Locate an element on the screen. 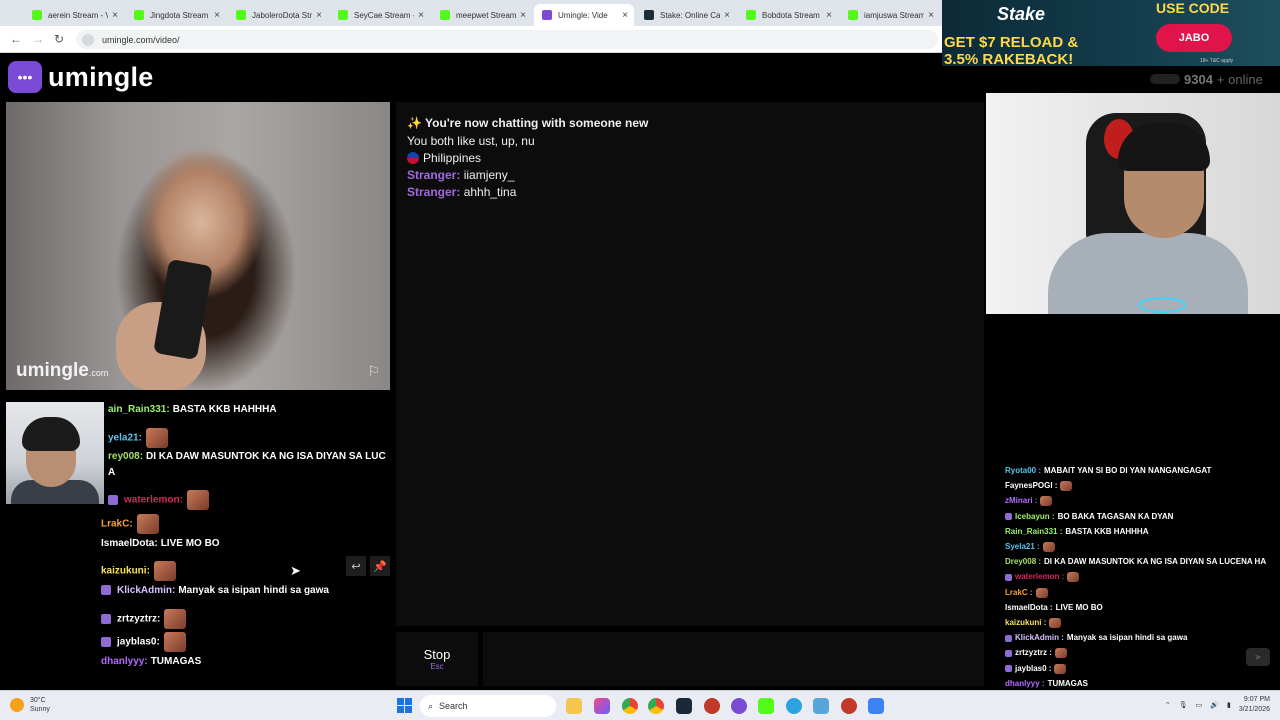  search-icon: ⌕ is located at coordinates (431, 705).